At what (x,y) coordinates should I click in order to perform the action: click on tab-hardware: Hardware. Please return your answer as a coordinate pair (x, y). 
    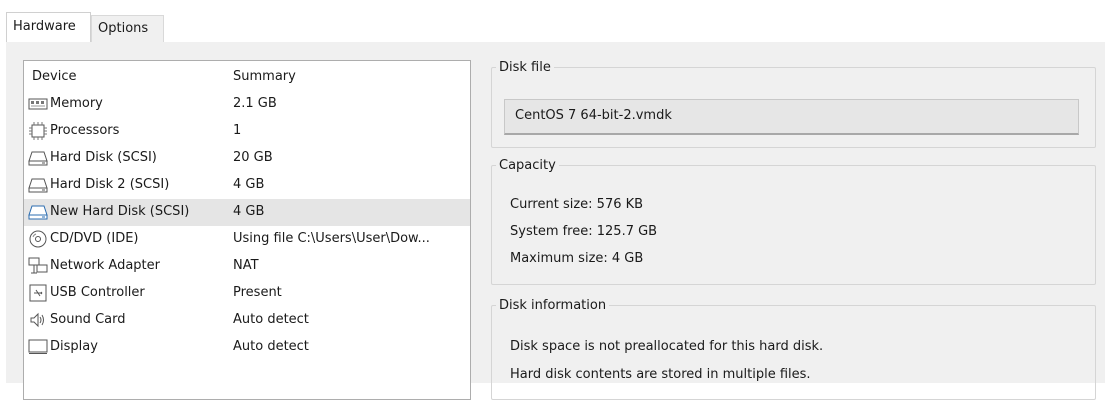
    Looking at the image, I should click on (48, 27).